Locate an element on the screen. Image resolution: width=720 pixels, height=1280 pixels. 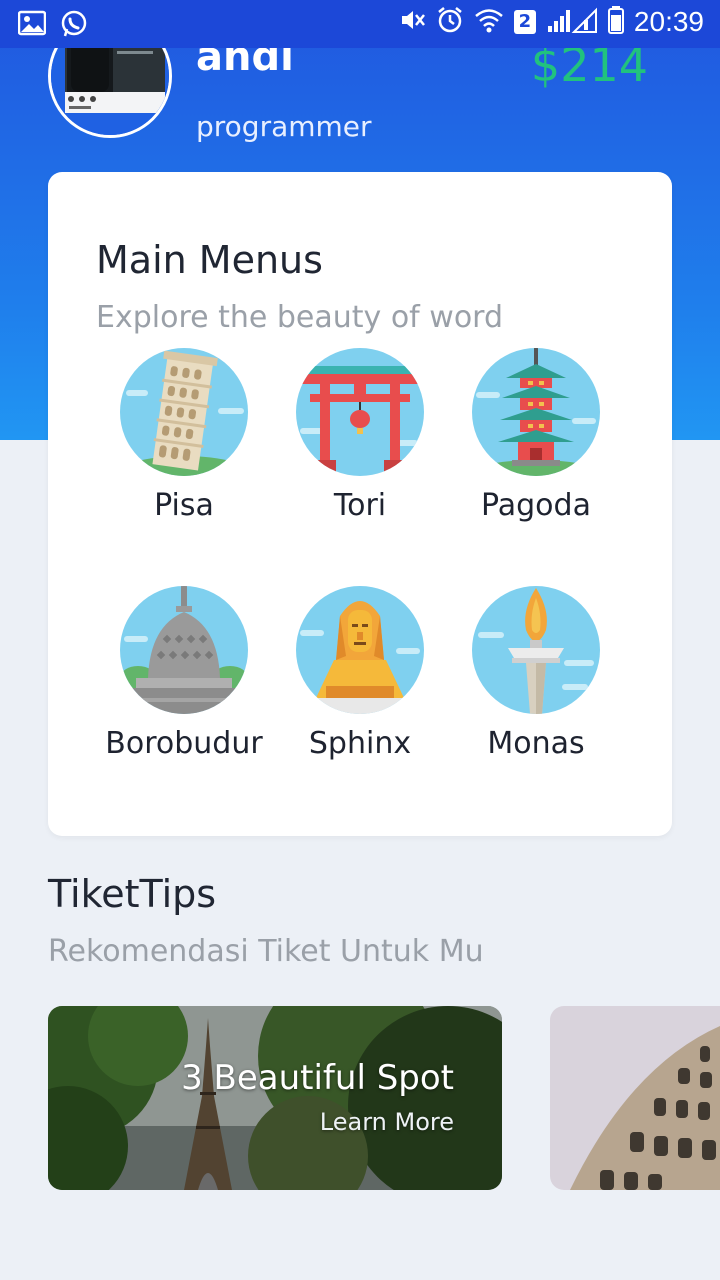
menu-item-tori: Tori is located at coordinates (360, 443).